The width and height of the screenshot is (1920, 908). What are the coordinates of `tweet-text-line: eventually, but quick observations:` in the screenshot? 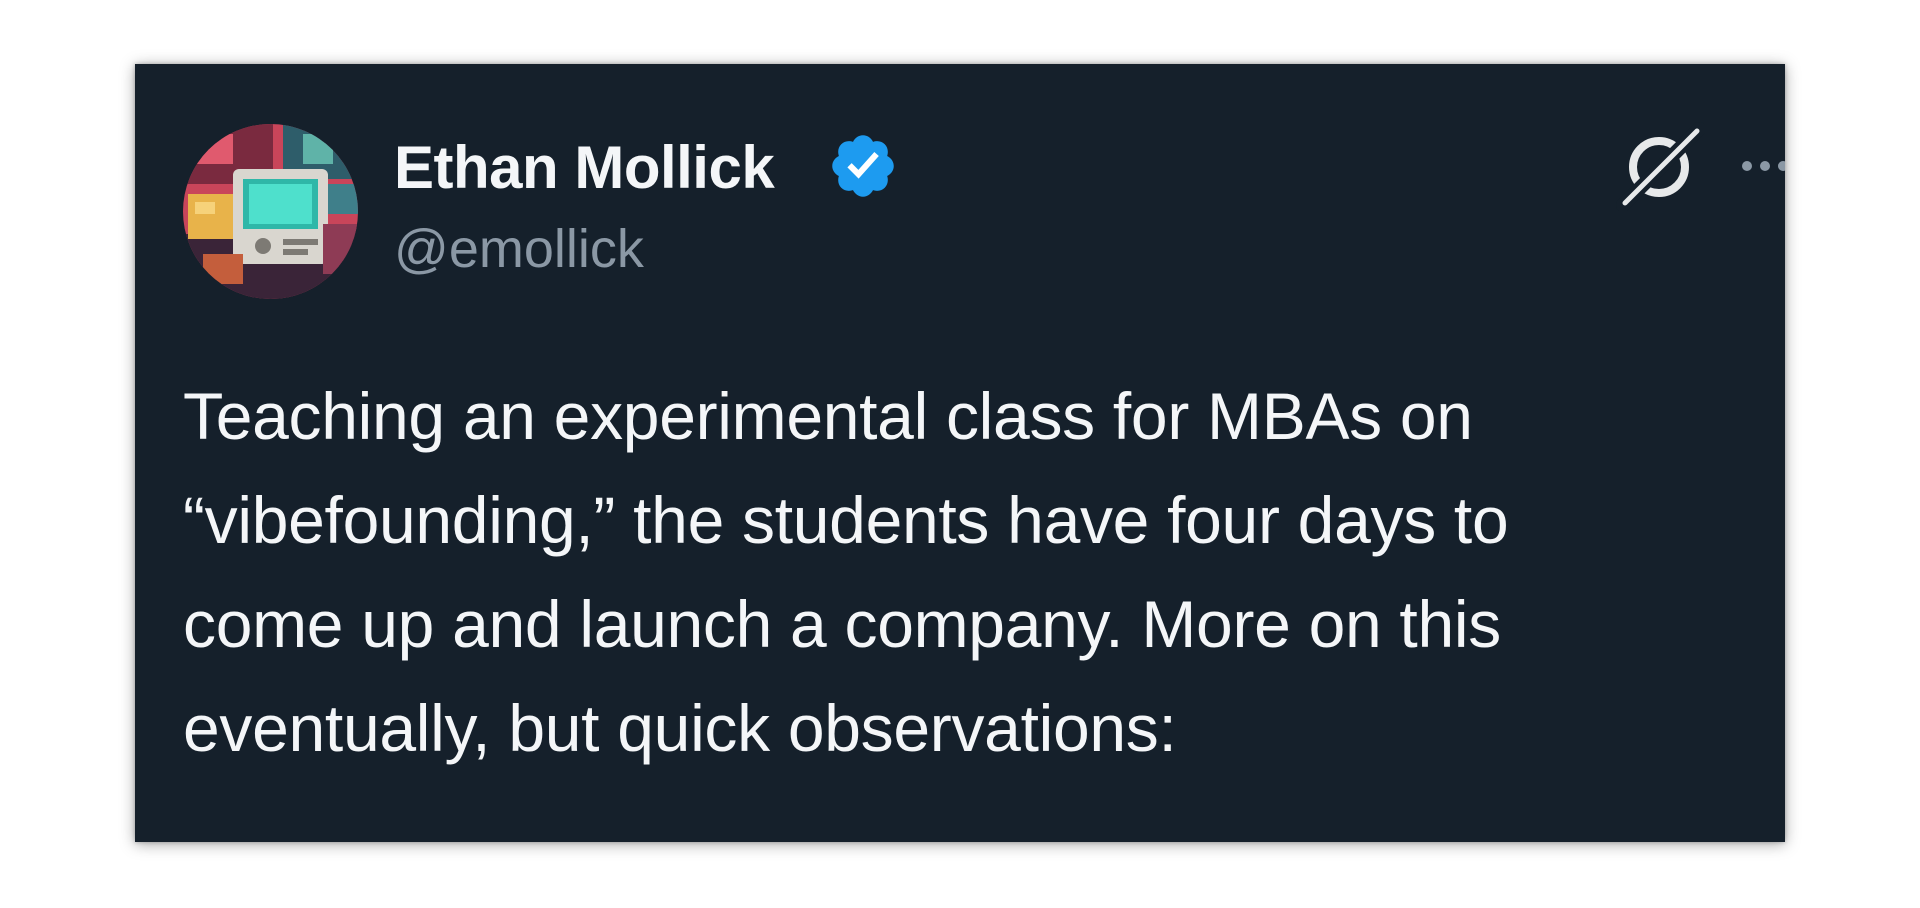 It's located at (680, 728).